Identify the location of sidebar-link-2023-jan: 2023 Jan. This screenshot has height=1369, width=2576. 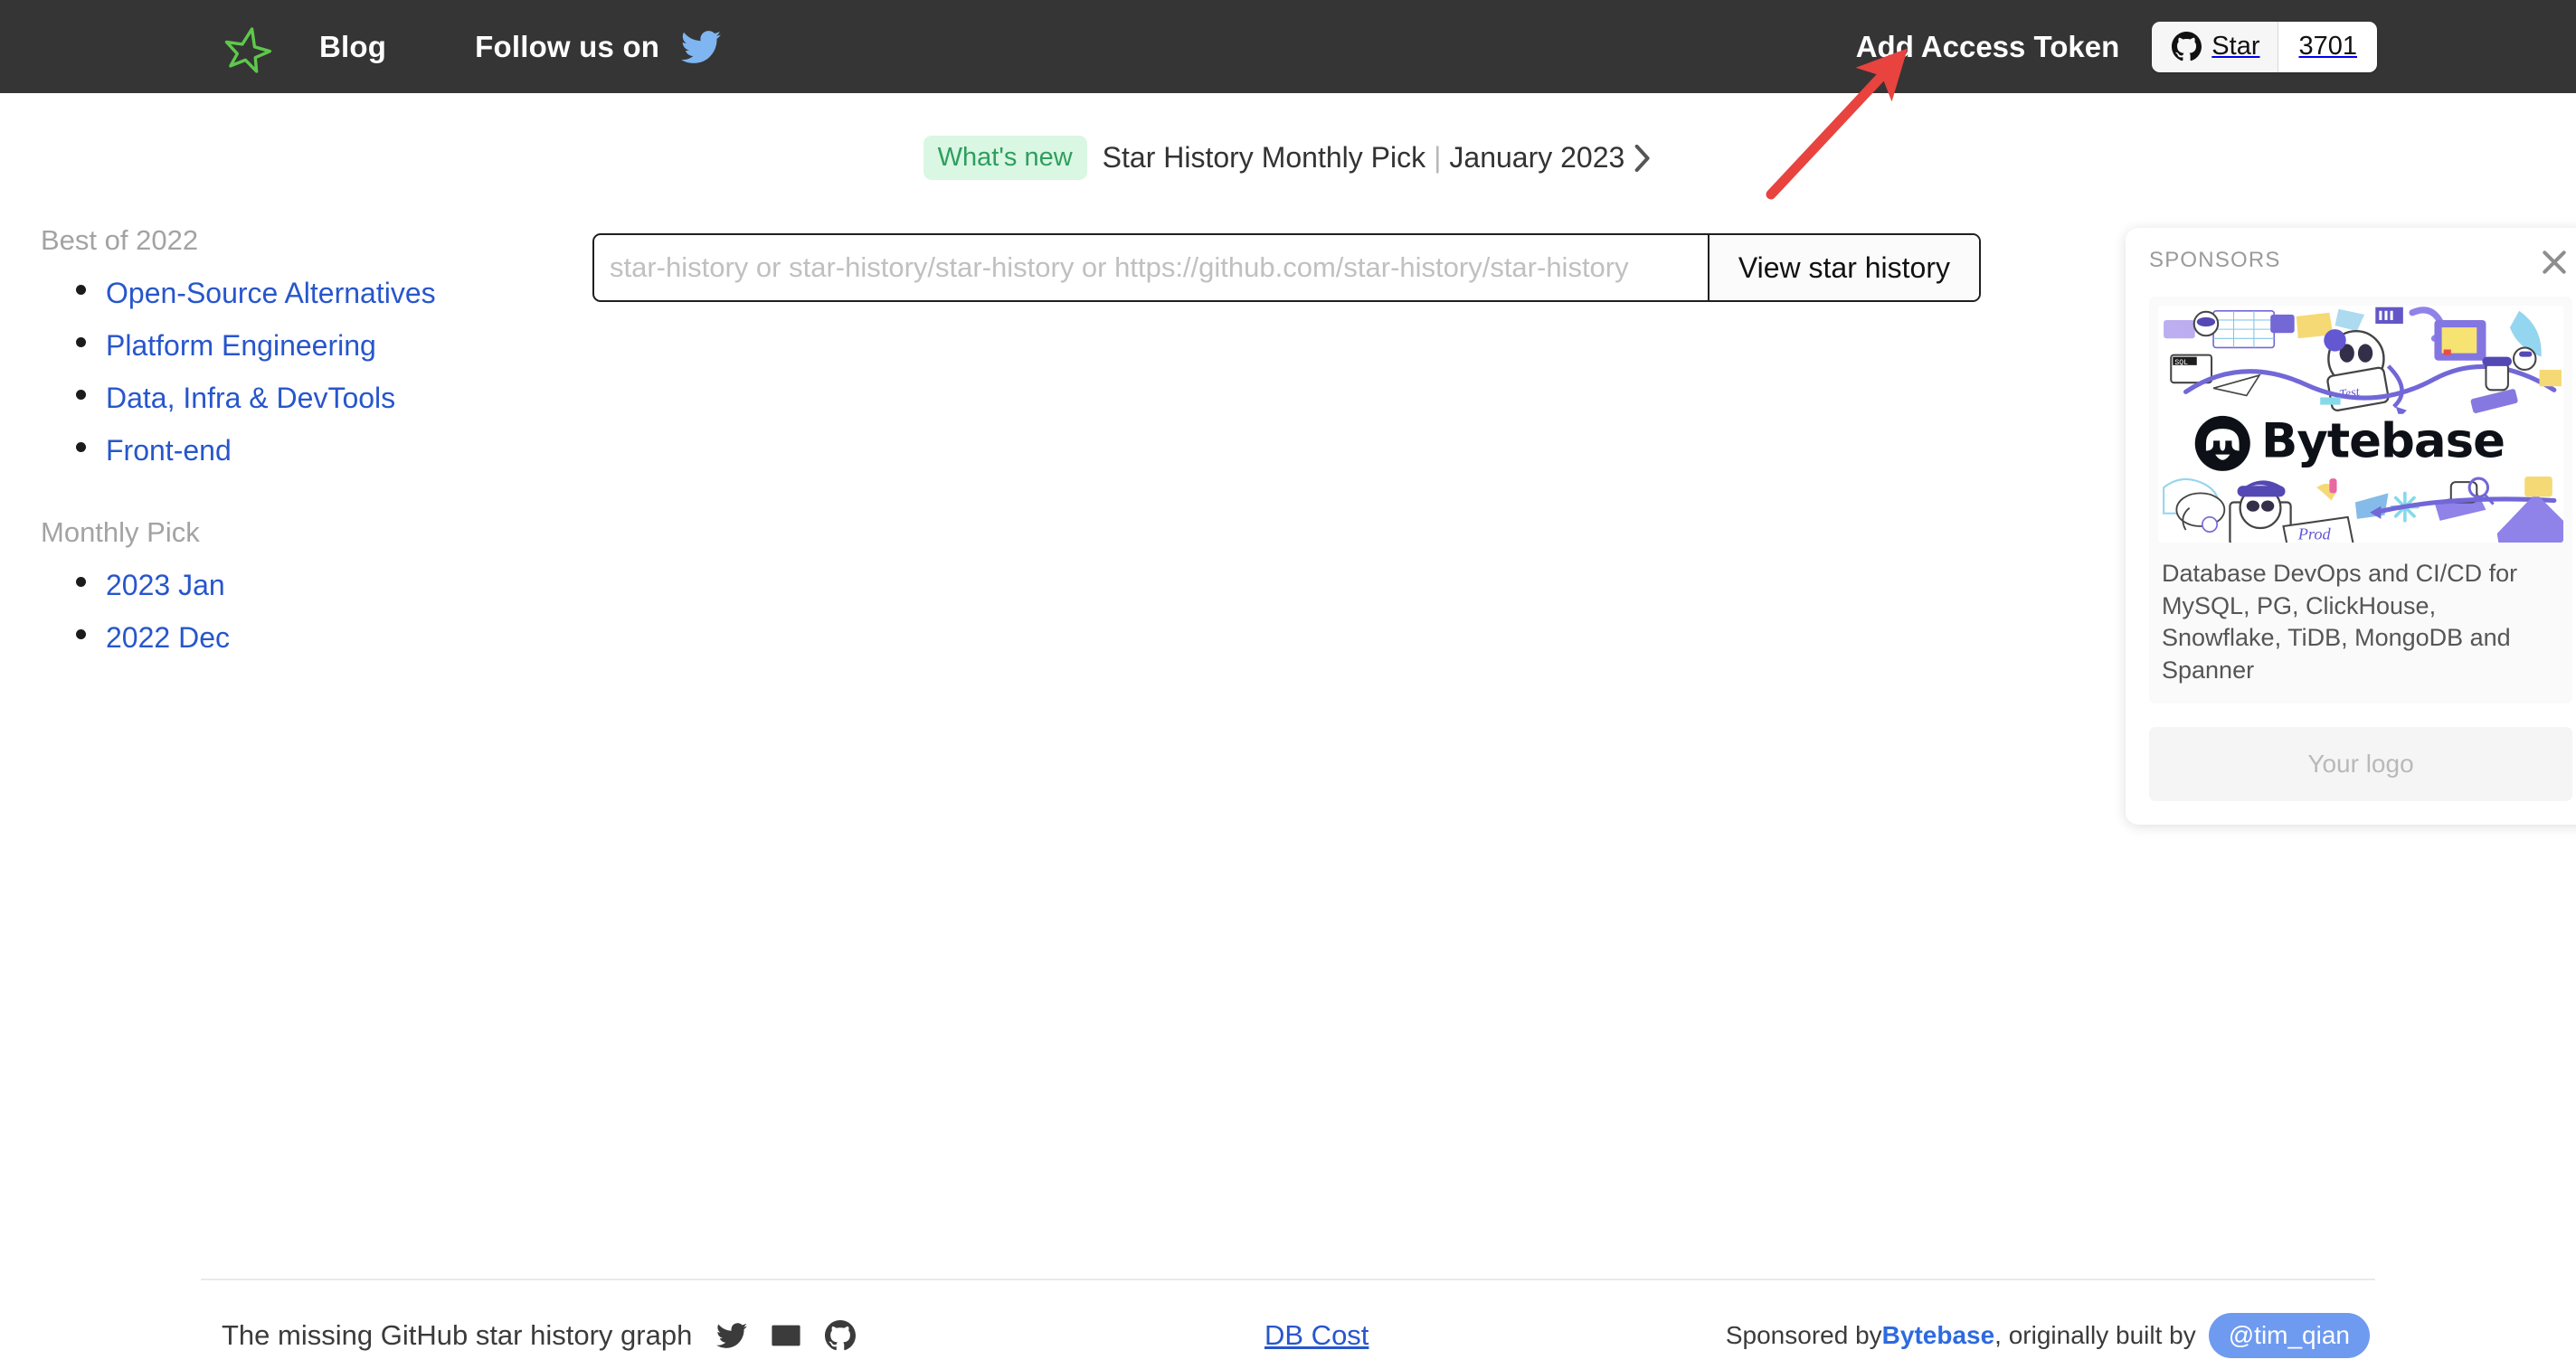
(166, 586).